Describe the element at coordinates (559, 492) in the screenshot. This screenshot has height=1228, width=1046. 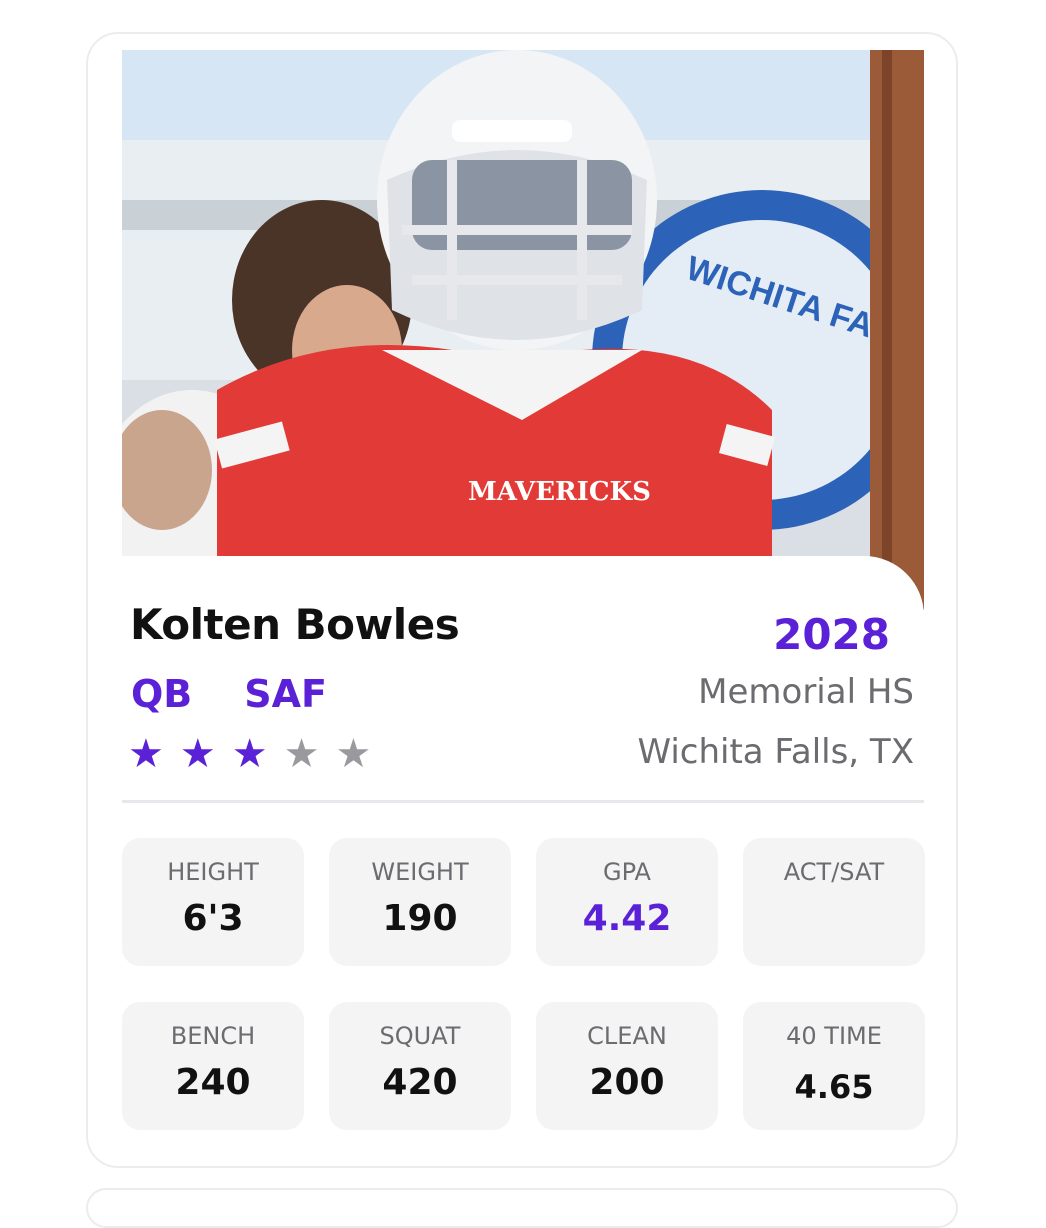
I see `jersey-text: MAVERICKS` at that location.